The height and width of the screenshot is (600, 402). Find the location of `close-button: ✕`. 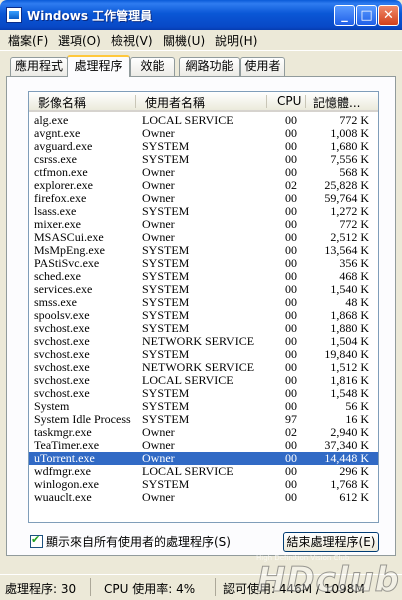

close-button: ✕ is located at coordinates (388, 15).